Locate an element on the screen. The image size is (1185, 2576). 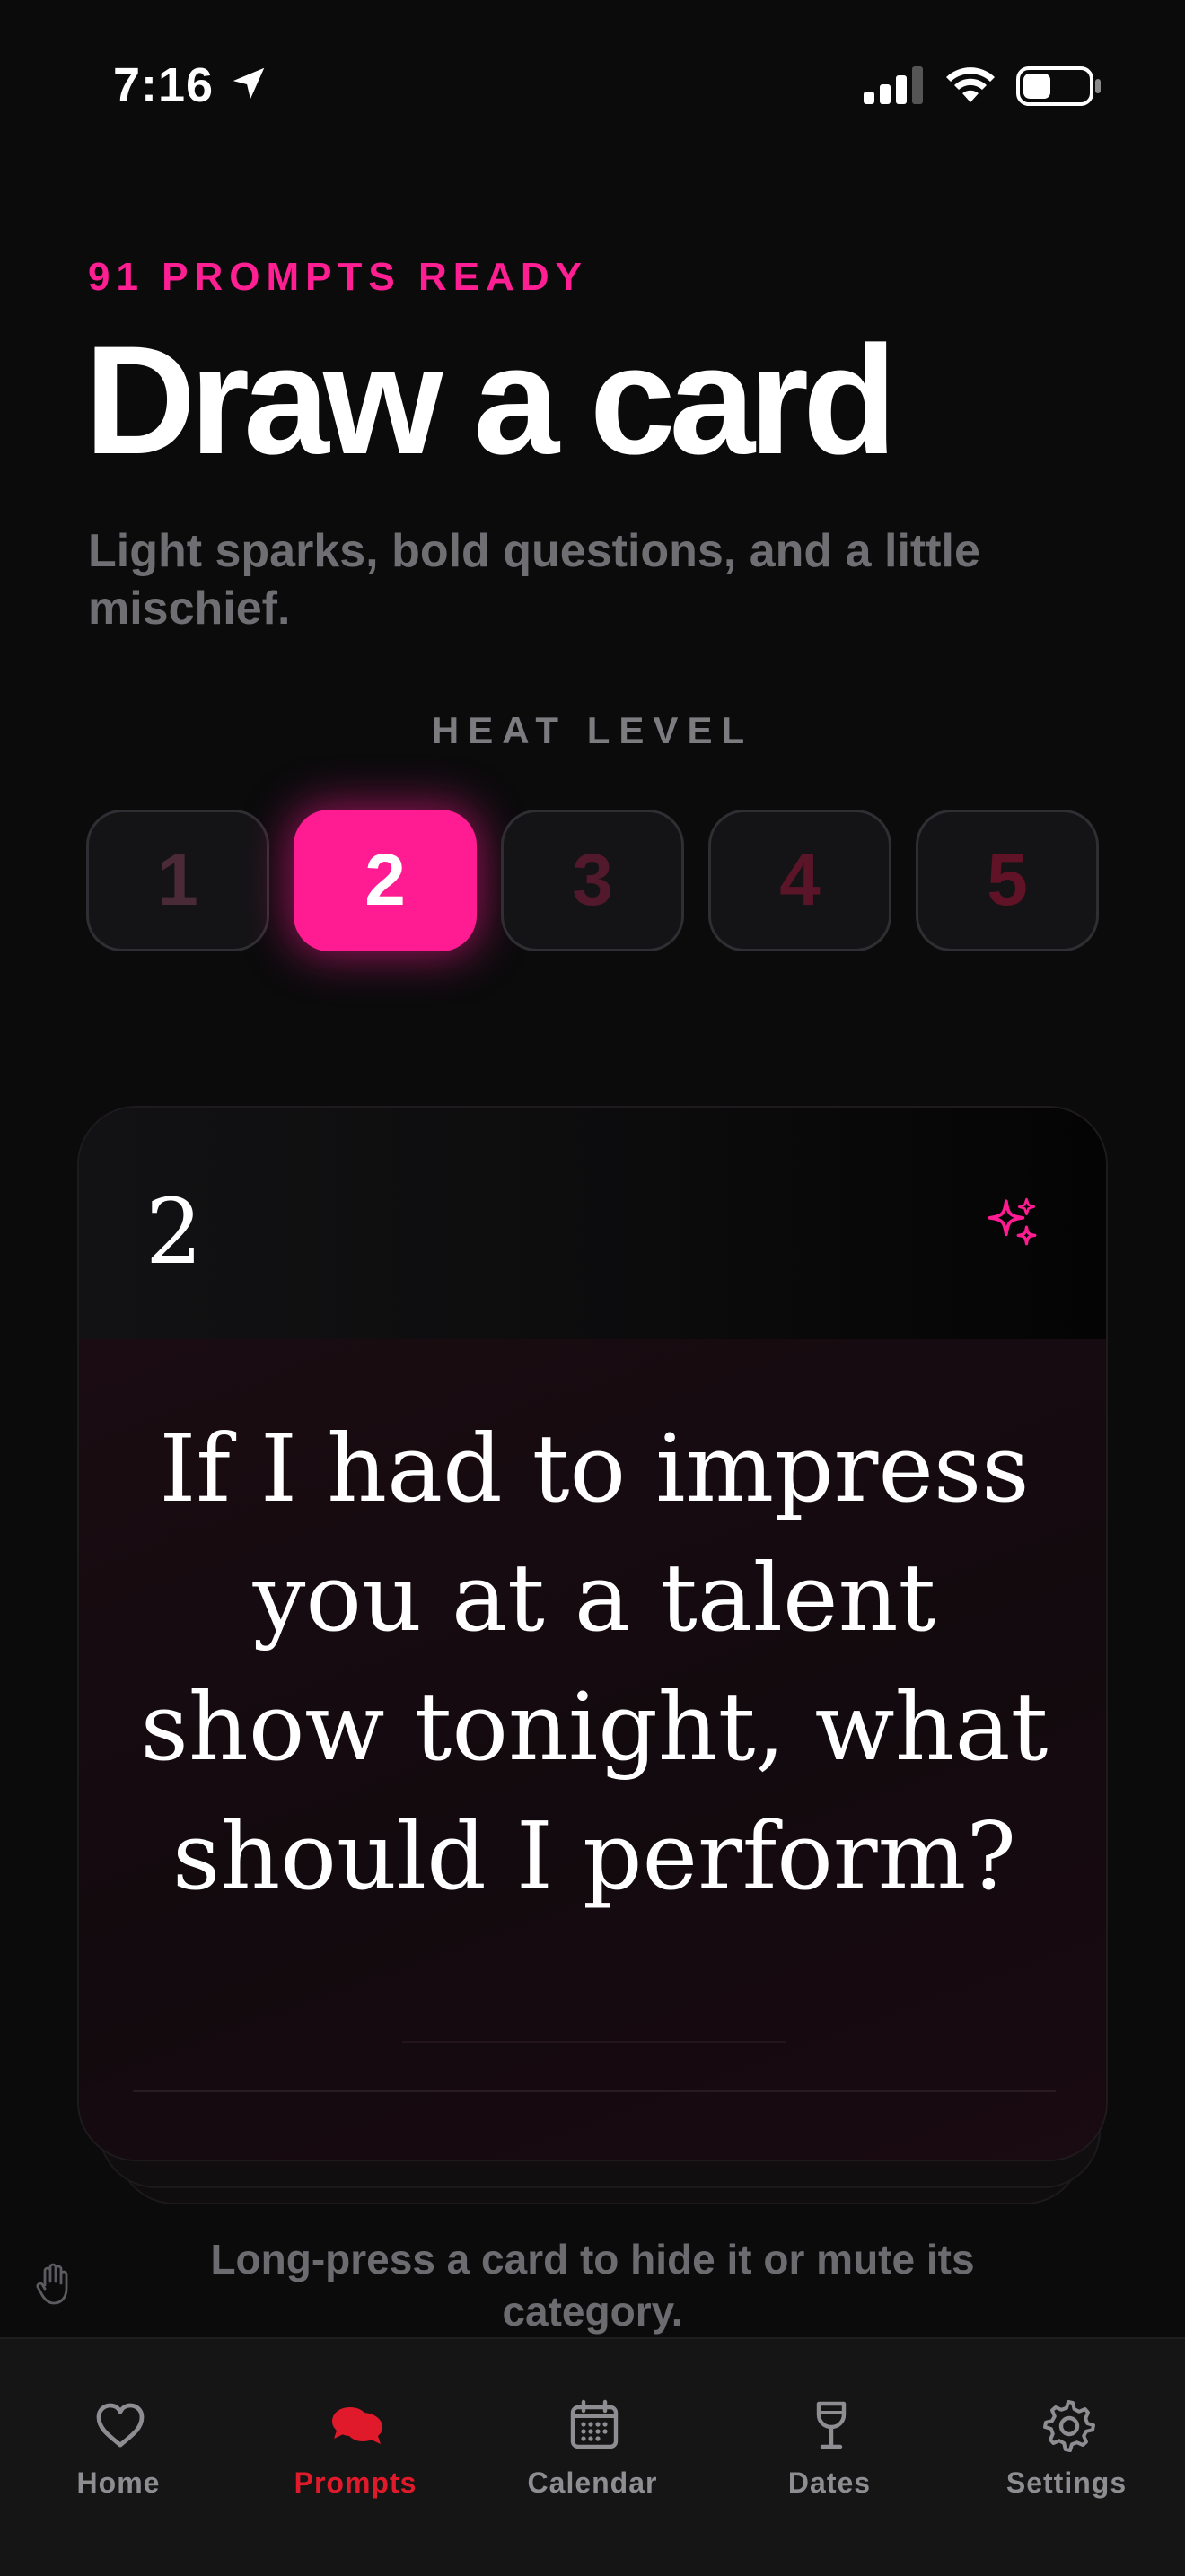
tab-label: Home is located at coordinates (118, 2482).